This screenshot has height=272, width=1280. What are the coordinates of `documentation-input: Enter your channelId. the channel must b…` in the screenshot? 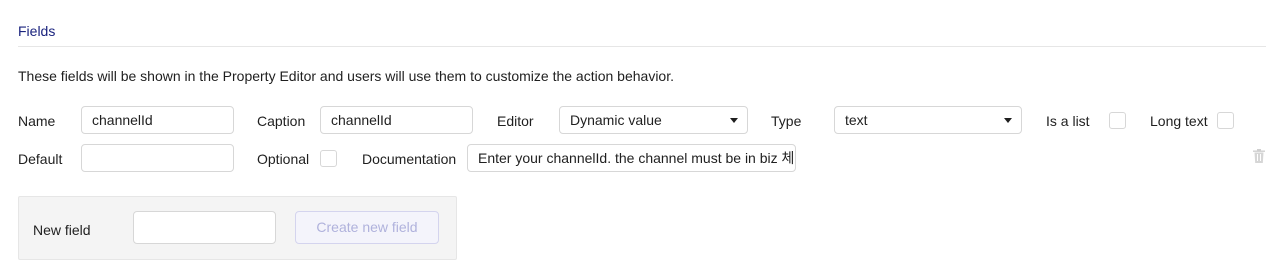 It's located at (631, 158).